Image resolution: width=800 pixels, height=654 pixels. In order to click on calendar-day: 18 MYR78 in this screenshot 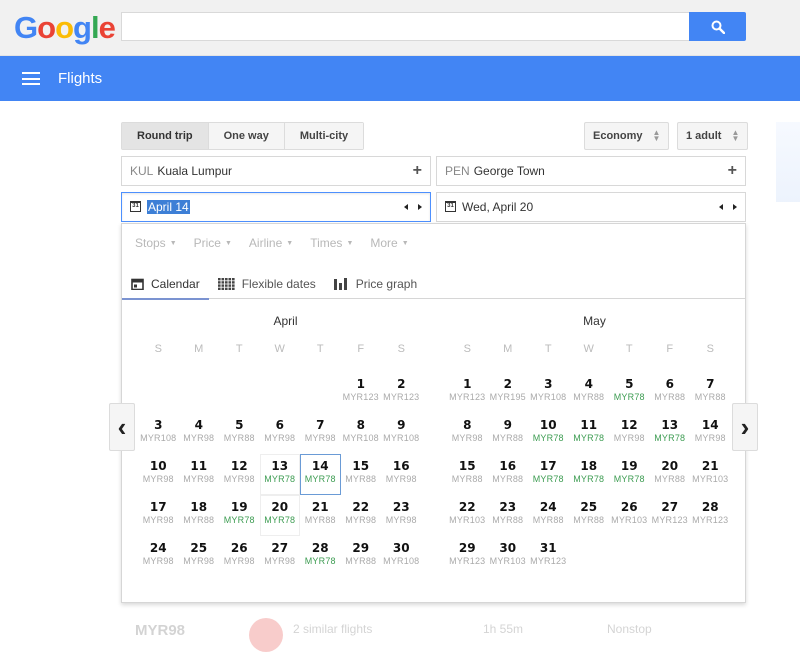, I will do `click(589, 474)`.